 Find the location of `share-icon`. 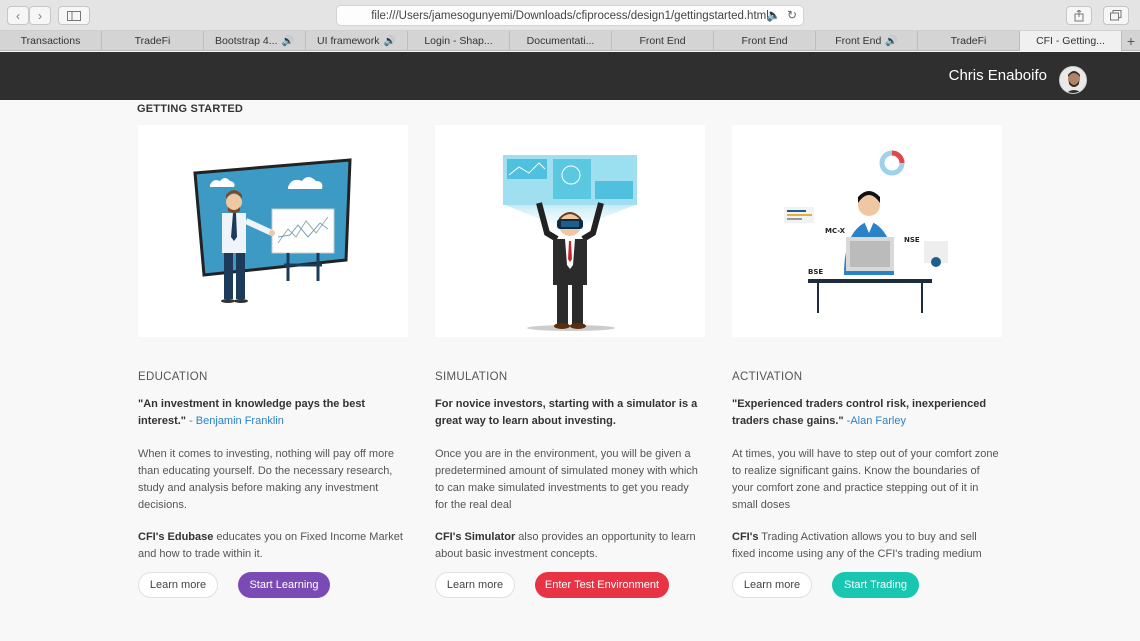

share-icon is located at coordinates (1079, 15).